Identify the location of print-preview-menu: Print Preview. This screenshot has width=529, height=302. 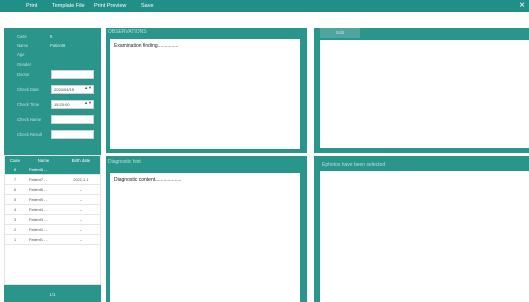
(110, 6).